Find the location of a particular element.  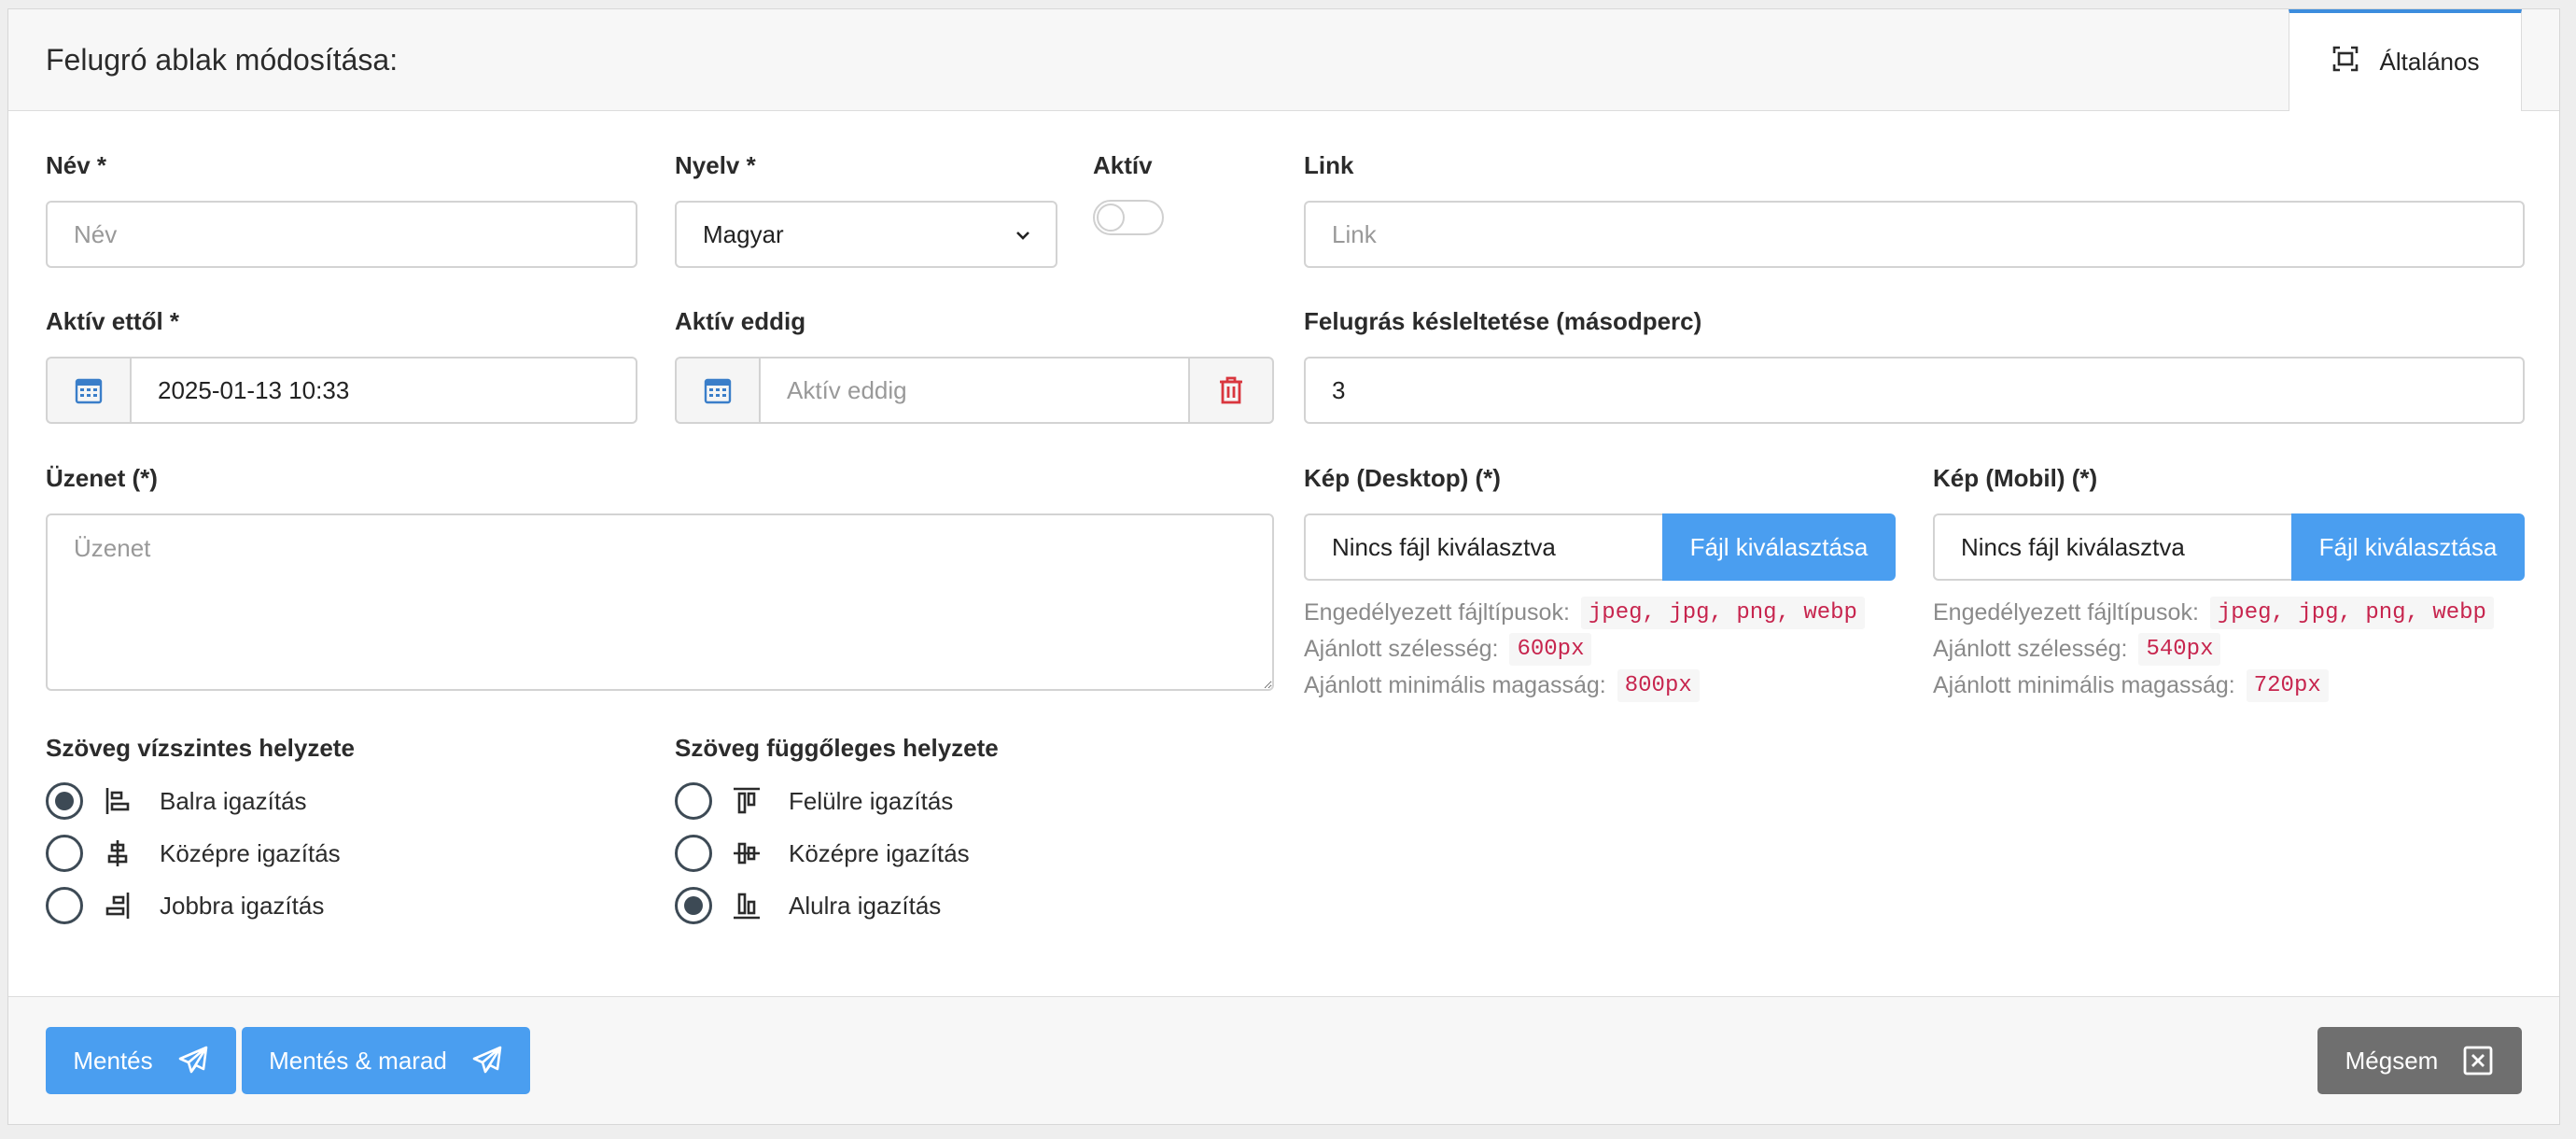

width-value: 600px is located at coordinates (1550, 649).